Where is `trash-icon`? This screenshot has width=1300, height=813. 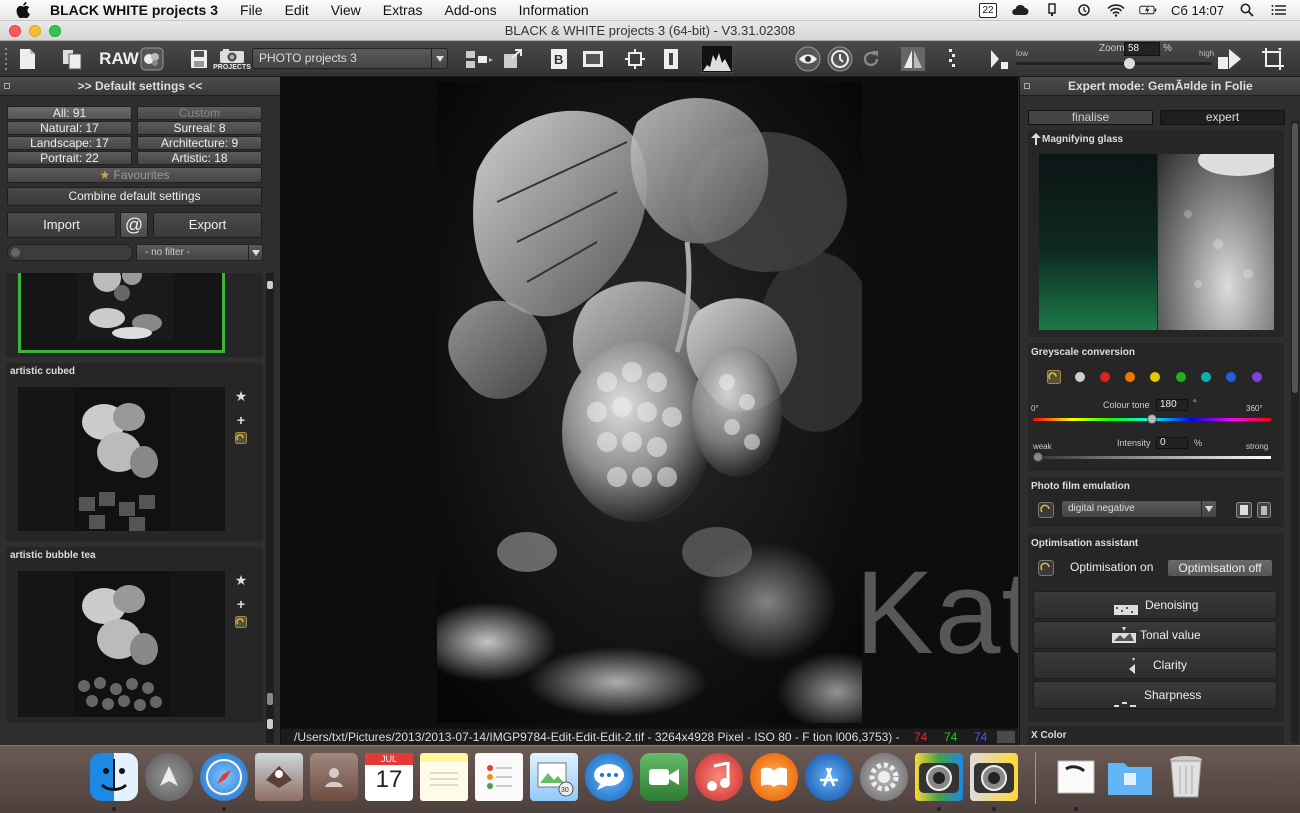 trash-icon is located at coordinates (1186, 777).